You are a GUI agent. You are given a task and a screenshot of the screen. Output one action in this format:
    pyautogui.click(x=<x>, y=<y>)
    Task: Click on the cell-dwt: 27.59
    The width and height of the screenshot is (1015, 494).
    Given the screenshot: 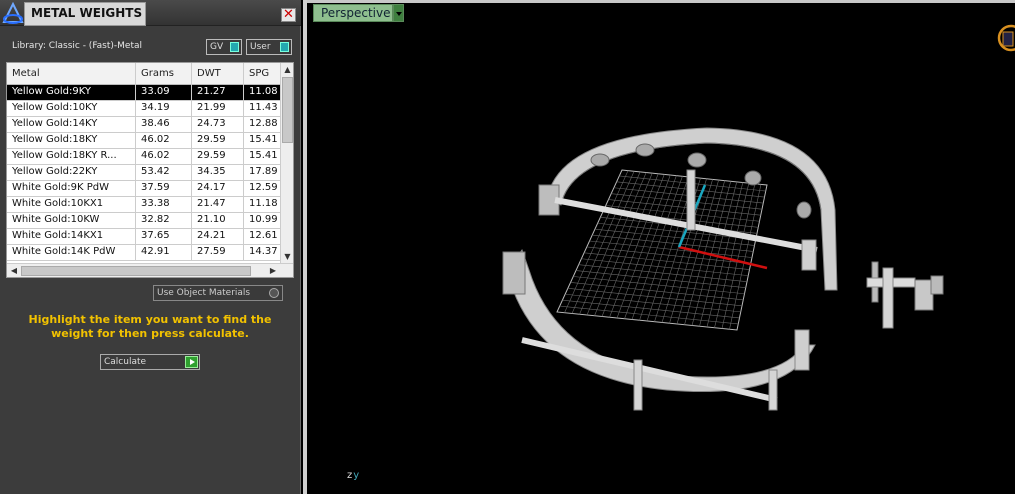 What is the action you would take?
    pyautogui.click(x=218, y=252)
    